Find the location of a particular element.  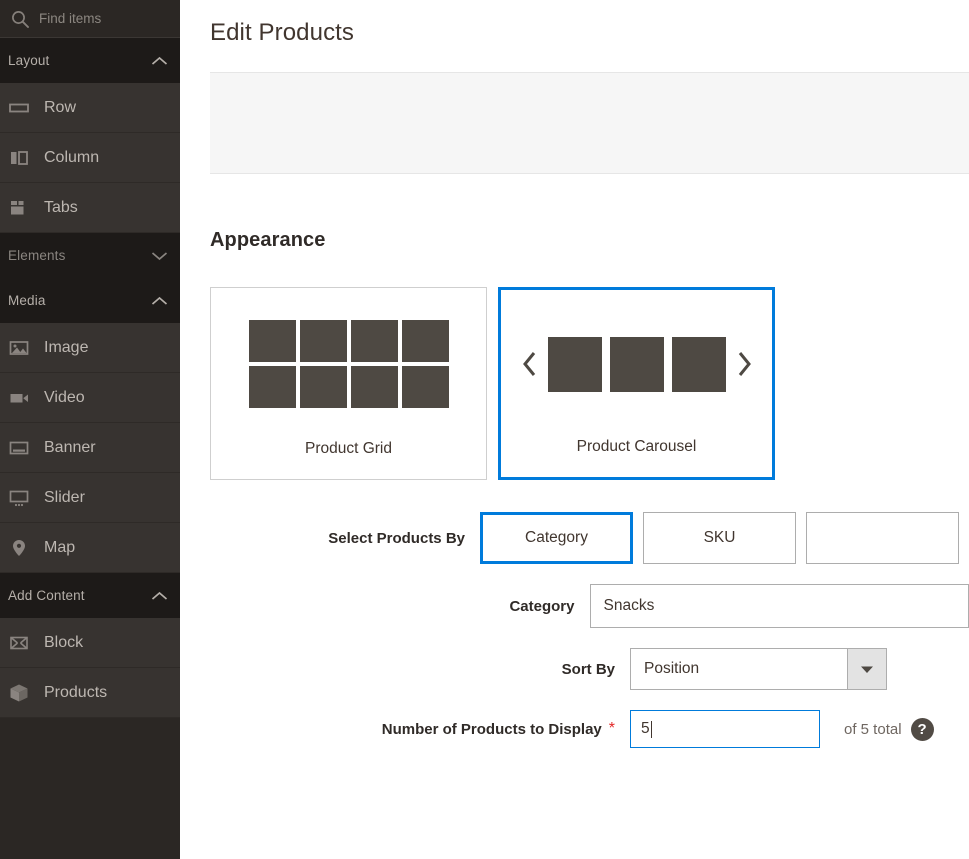

appearance-option-label: Product Grid is located at coordinates (348, 448).